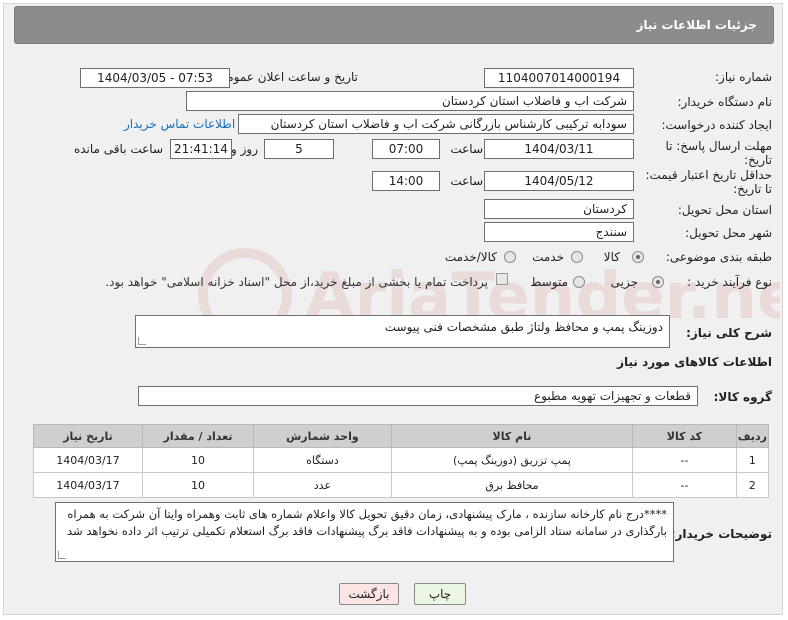  I want to click on announce-date-field: 1404/03/05 - 07:53, so click(155, 78).